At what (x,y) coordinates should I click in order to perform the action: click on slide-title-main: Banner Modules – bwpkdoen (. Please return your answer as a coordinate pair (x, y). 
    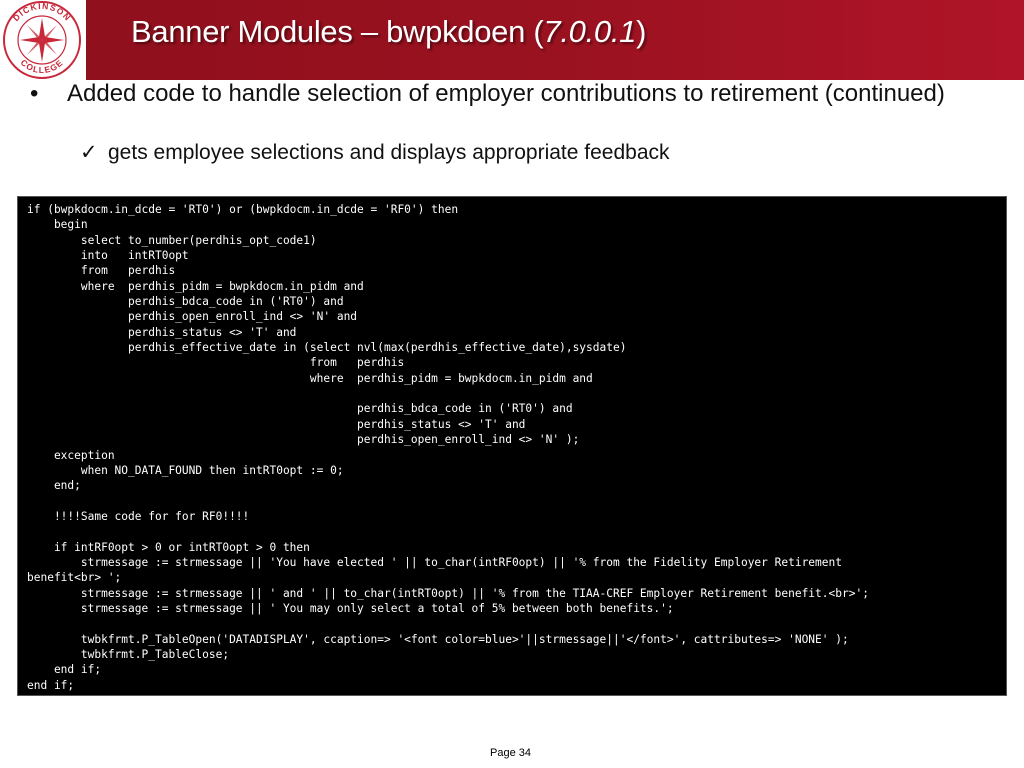
    Looking at the image, I should click on (337, 31).